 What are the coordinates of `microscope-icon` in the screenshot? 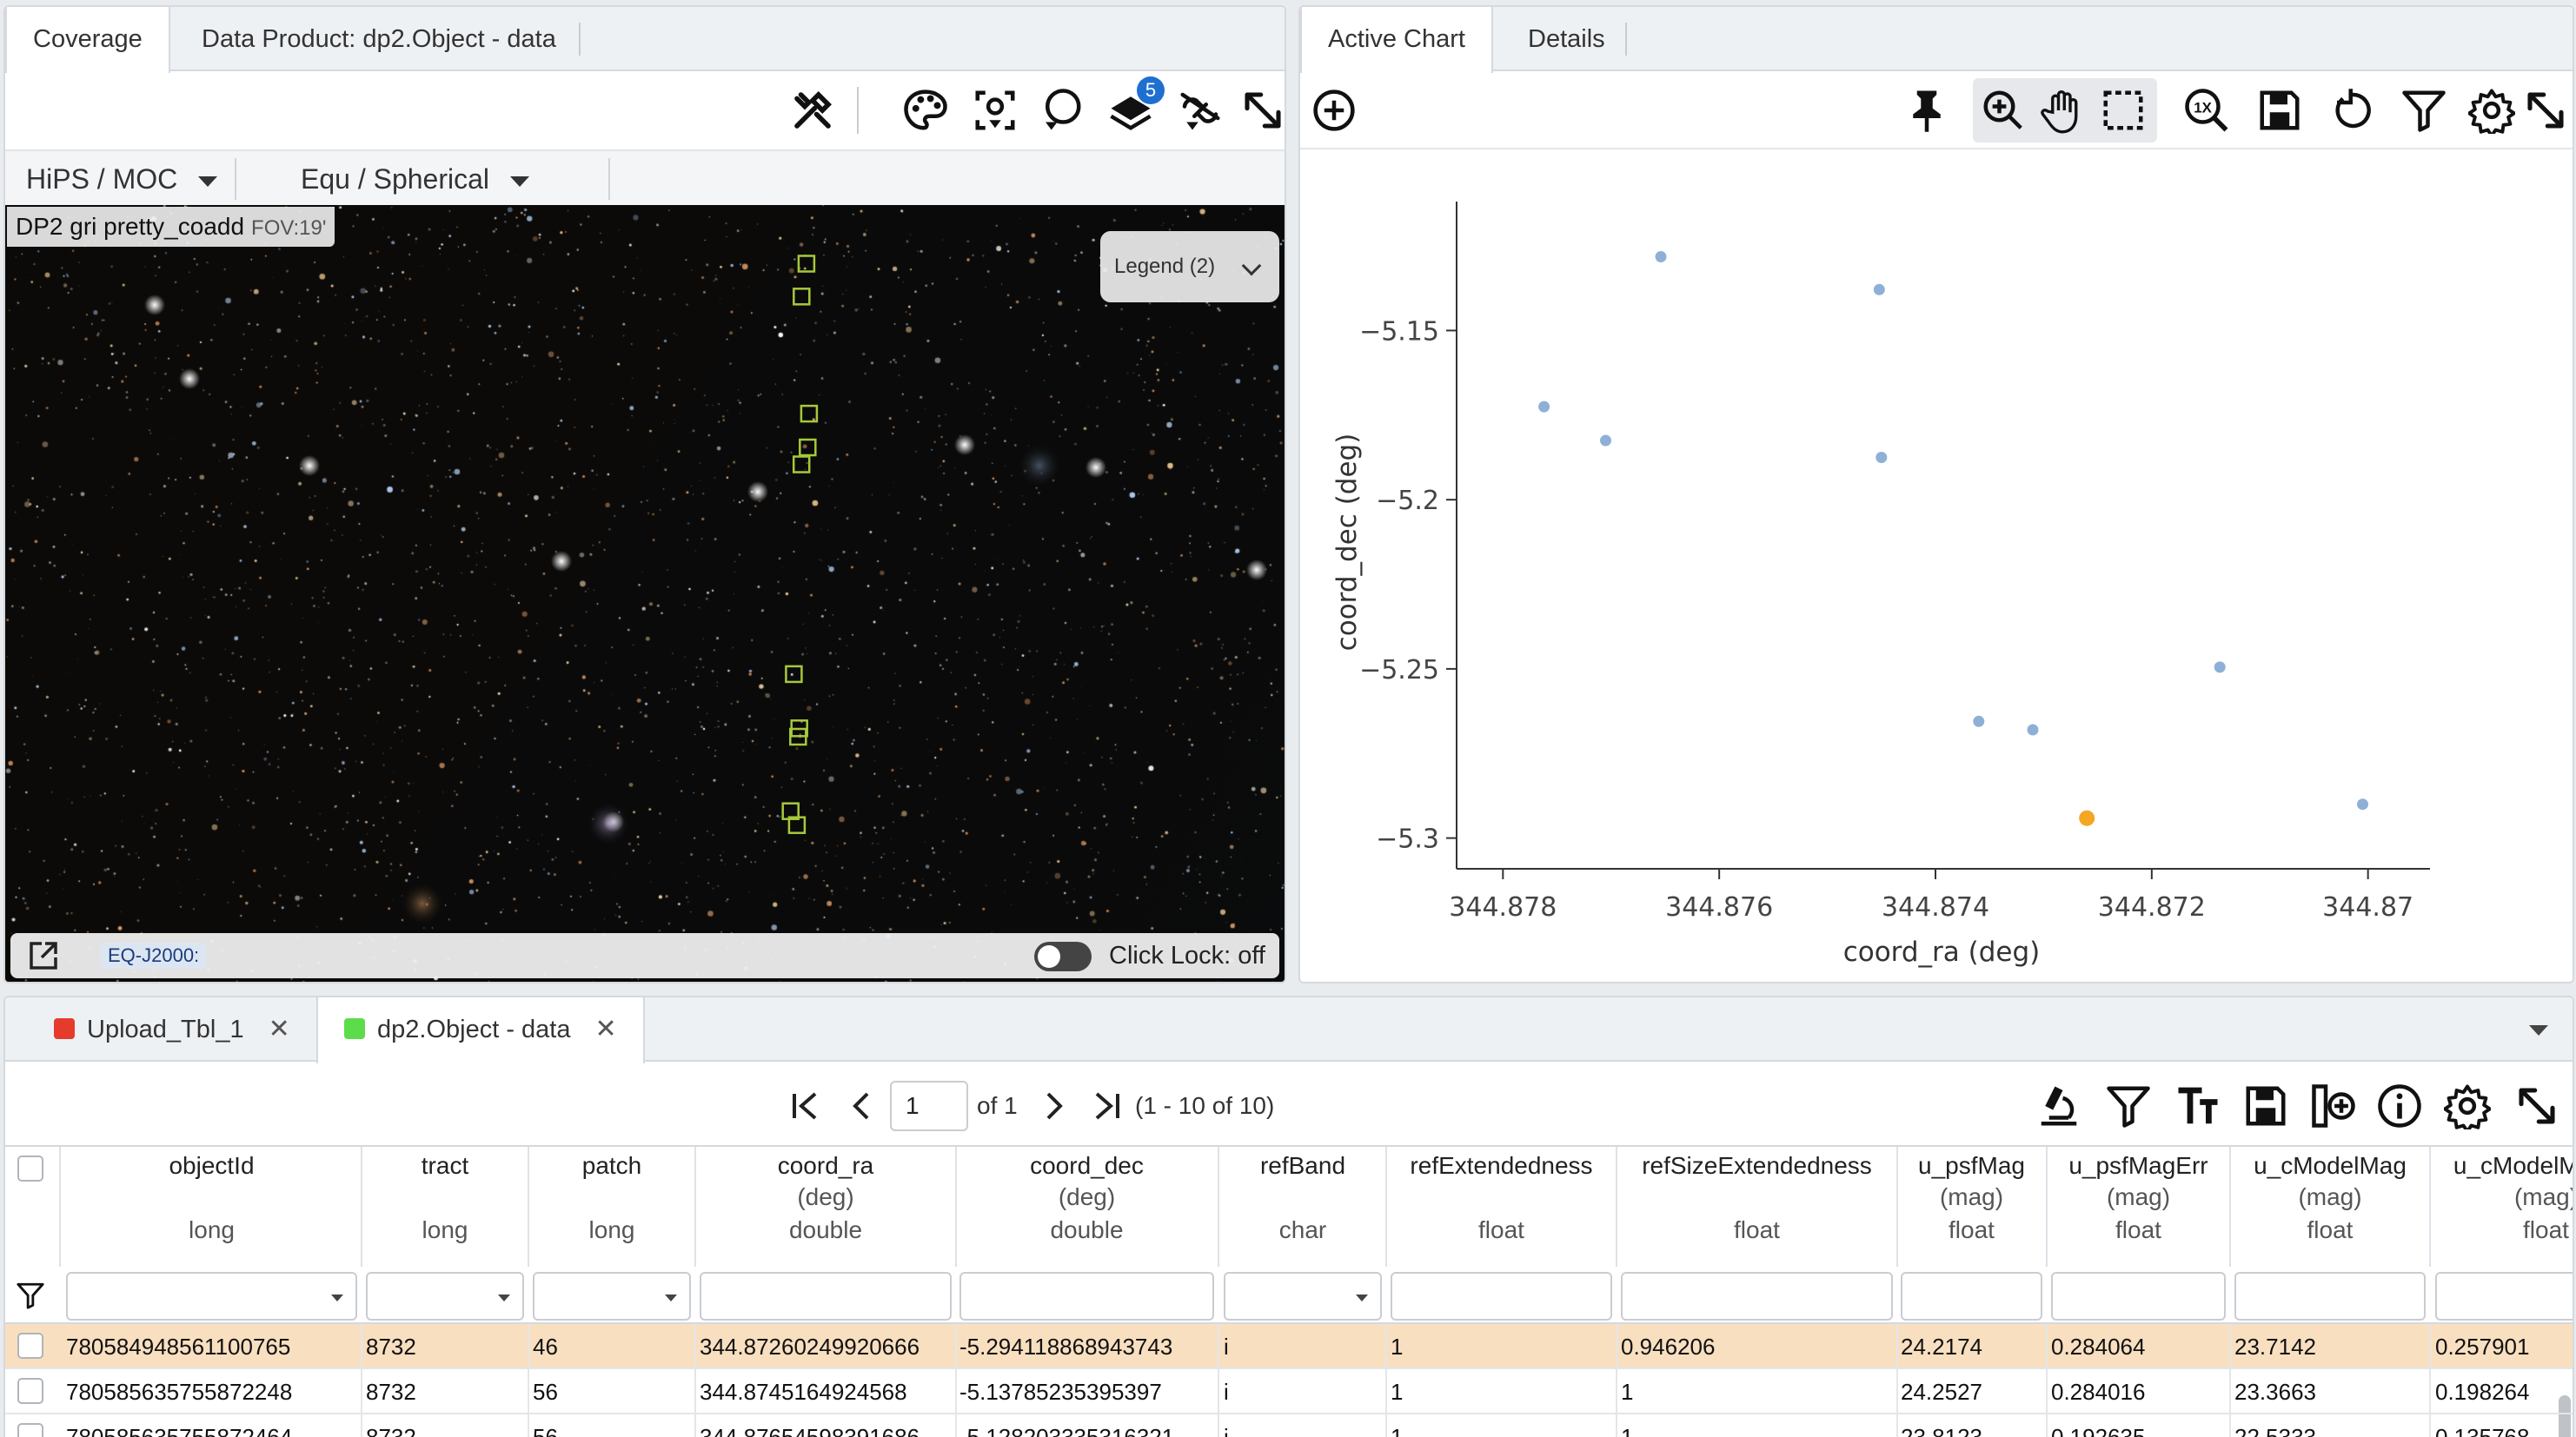 It's located at (2059, 1106).